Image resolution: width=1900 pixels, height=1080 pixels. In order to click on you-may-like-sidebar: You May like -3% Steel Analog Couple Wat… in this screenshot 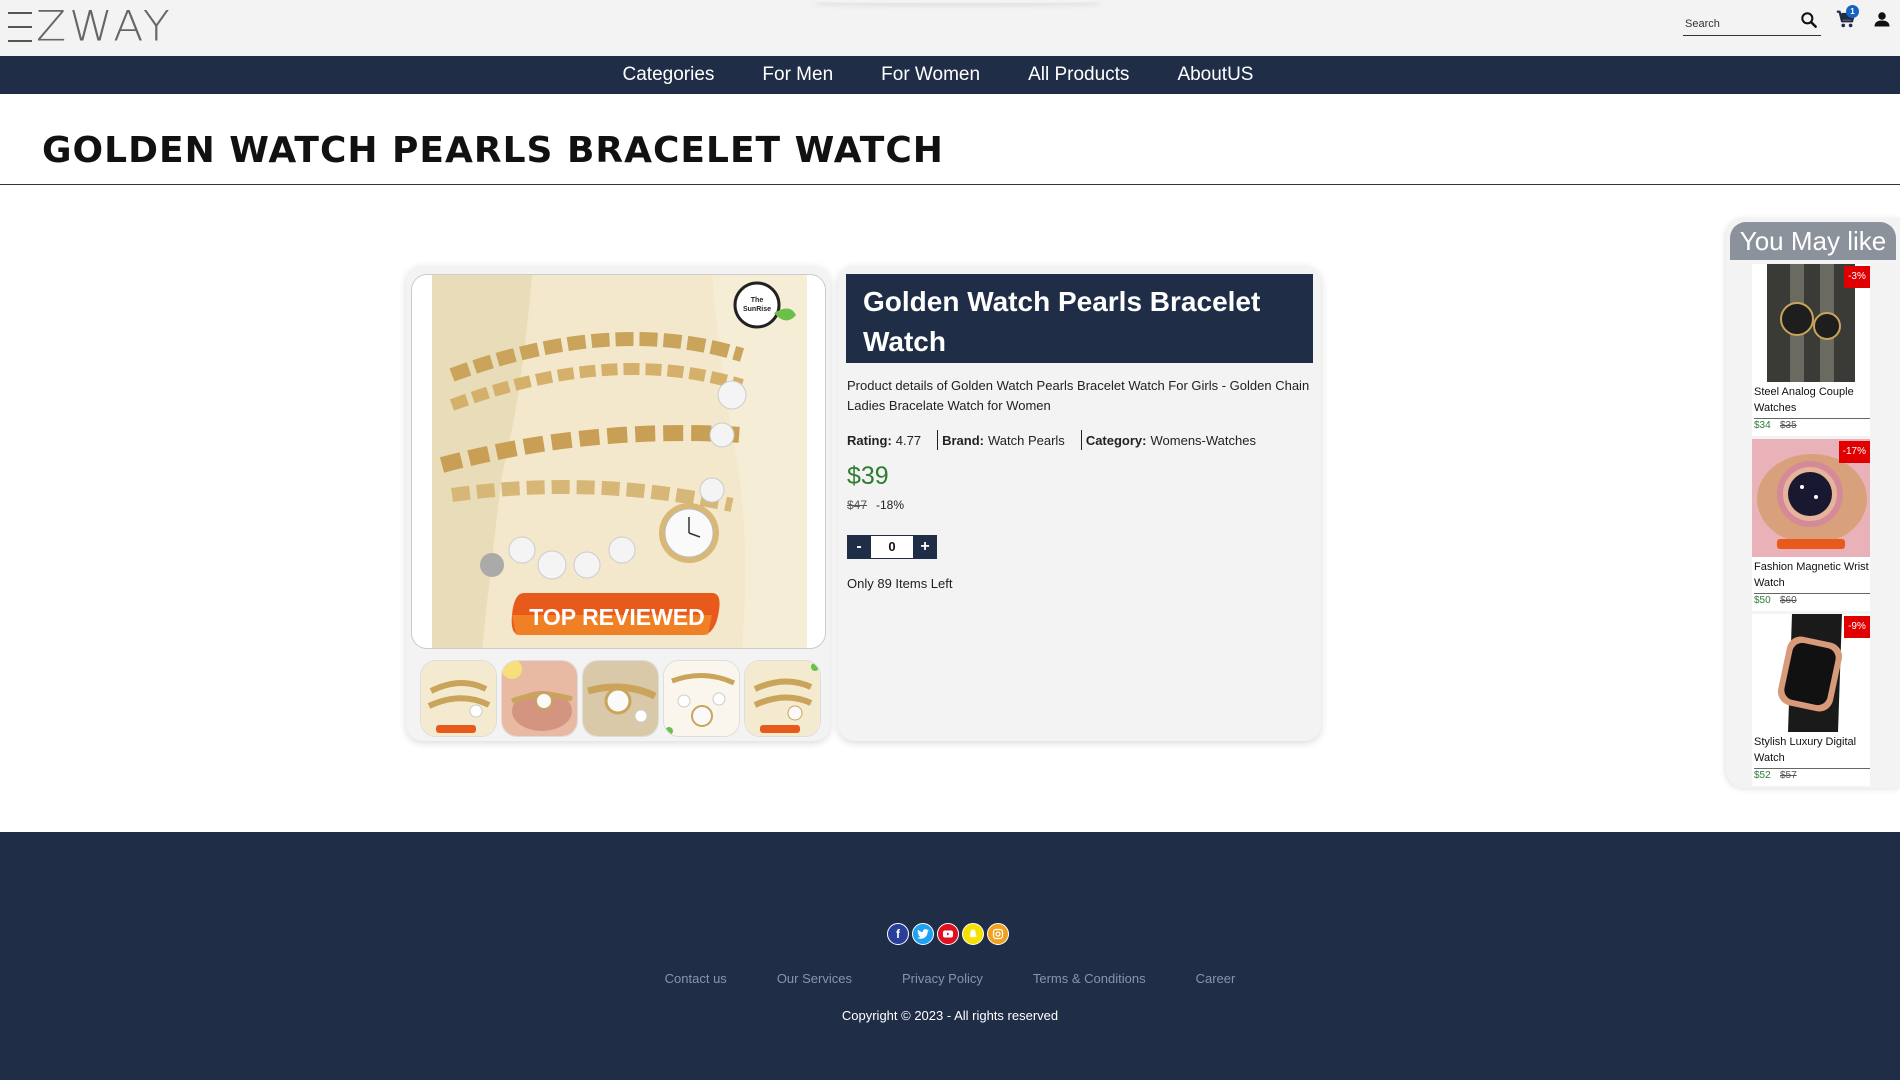, I will do `click(1813, 503)`.